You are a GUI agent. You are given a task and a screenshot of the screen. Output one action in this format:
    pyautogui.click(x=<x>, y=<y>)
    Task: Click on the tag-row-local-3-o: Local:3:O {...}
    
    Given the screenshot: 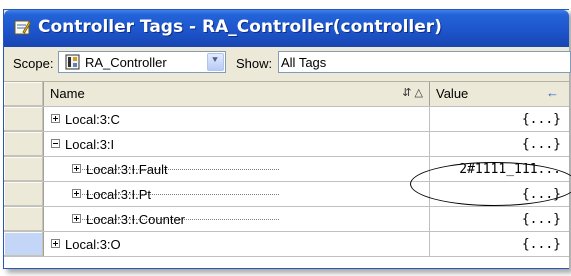 What is the action you would take?
    pyautogui.click(x=286, y=244)
    